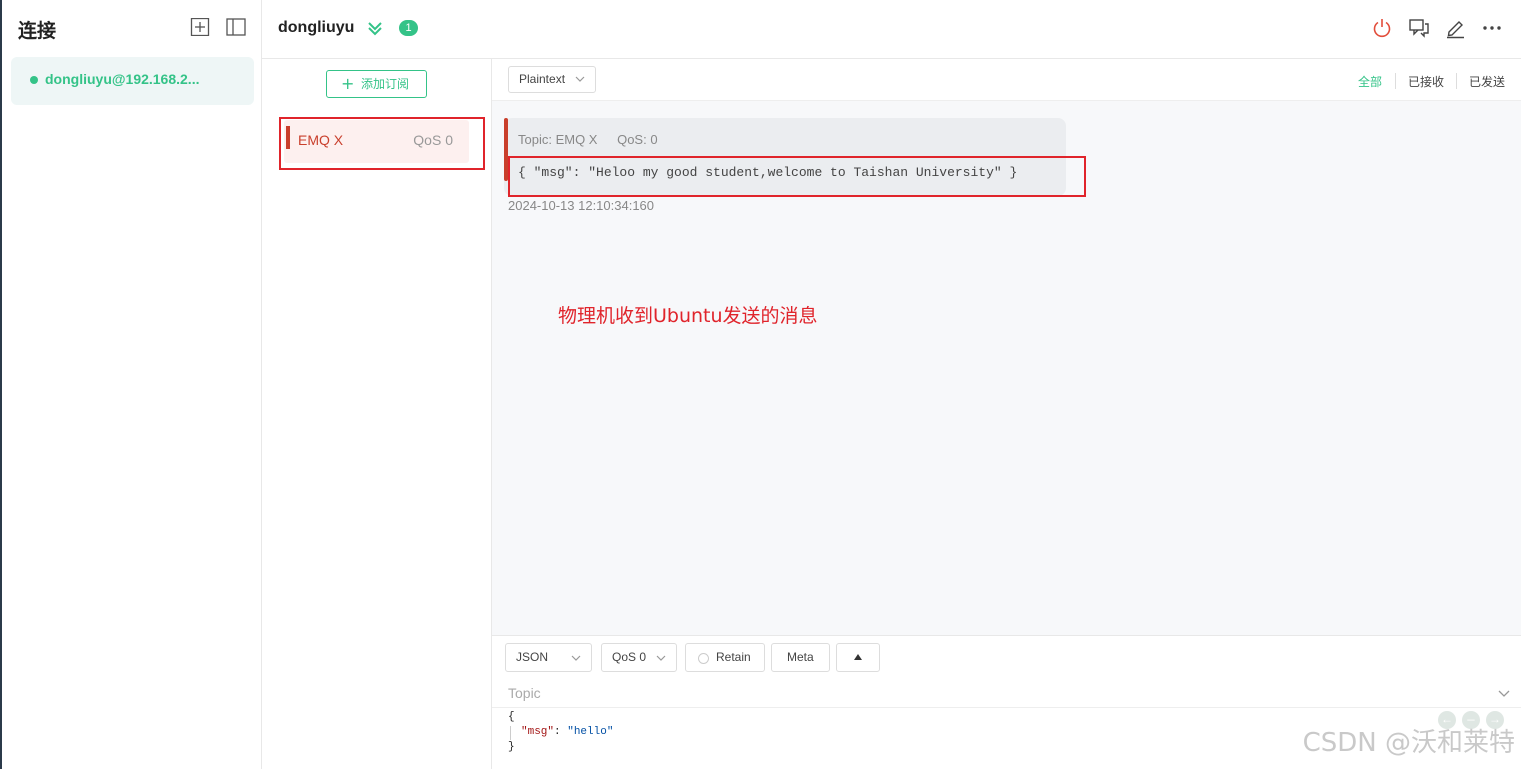  What do you see at coordinates (34, 80) in the screenshot?
I see `connection-status-dot` at bounding box center [34, 80].